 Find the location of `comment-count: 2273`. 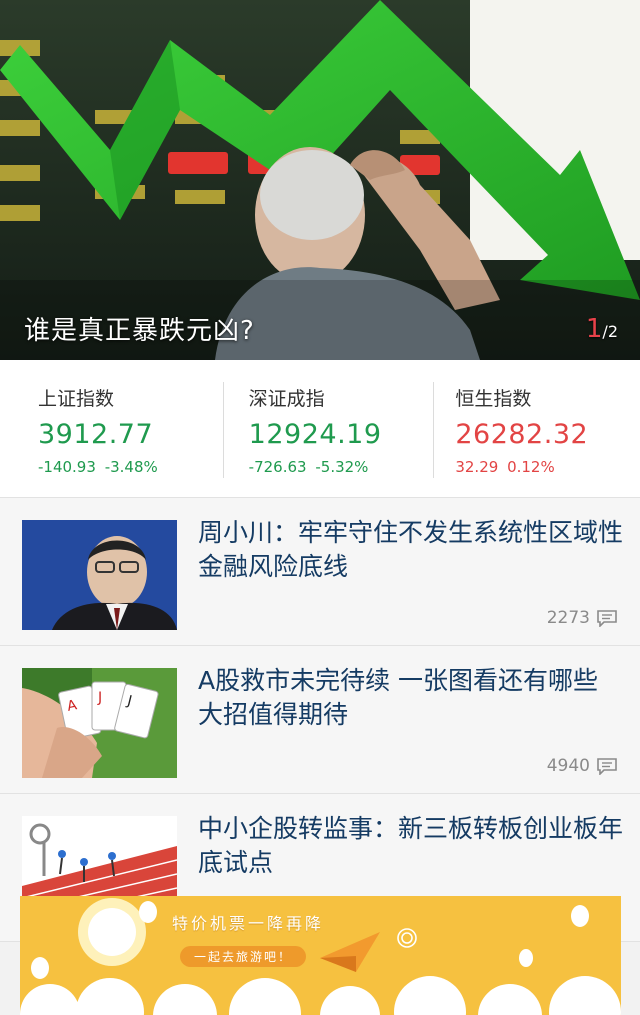

comment-count: 2273 is located at coordinates (568, 618).